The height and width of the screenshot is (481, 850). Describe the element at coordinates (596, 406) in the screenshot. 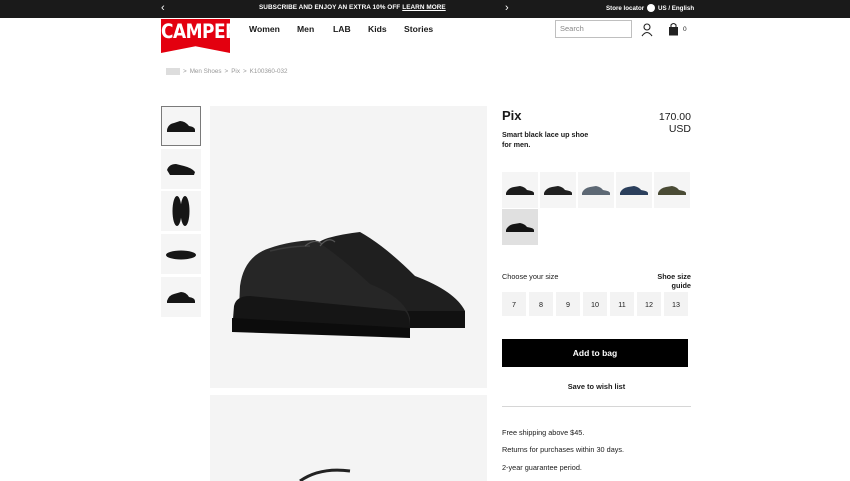

I see `divider` at that location.